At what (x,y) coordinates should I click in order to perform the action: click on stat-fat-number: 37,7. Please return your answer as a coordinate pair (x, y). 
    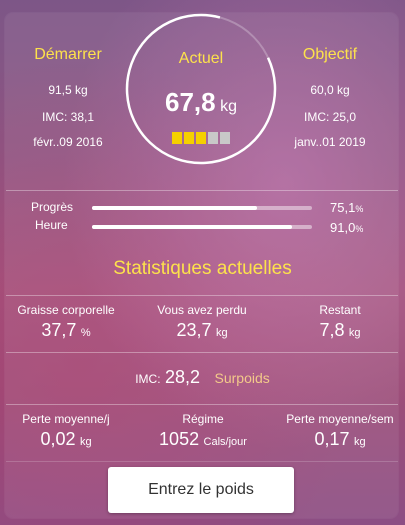
    Looking at the image, I should click on (59, 330).